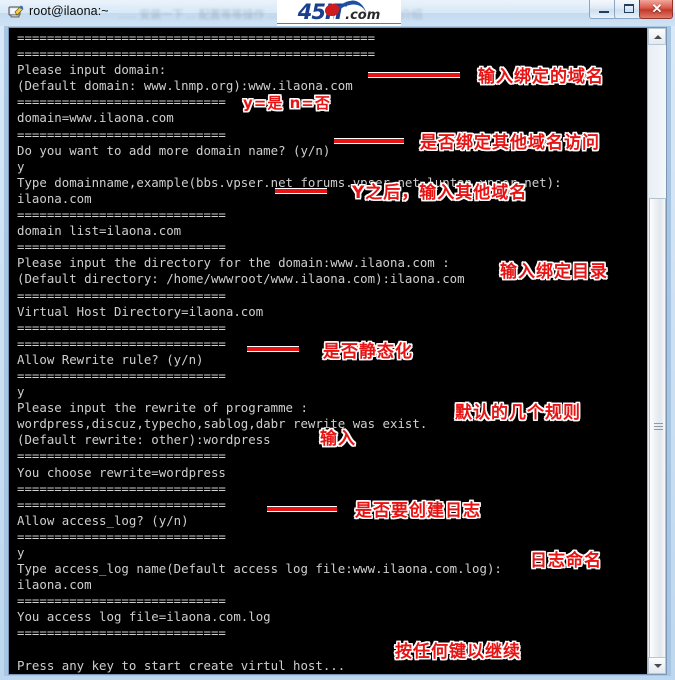  Describe the element at coordinates (518, 413) in the screenshot. I see `annotation-label-a7: 默认的几个规则` at that location.